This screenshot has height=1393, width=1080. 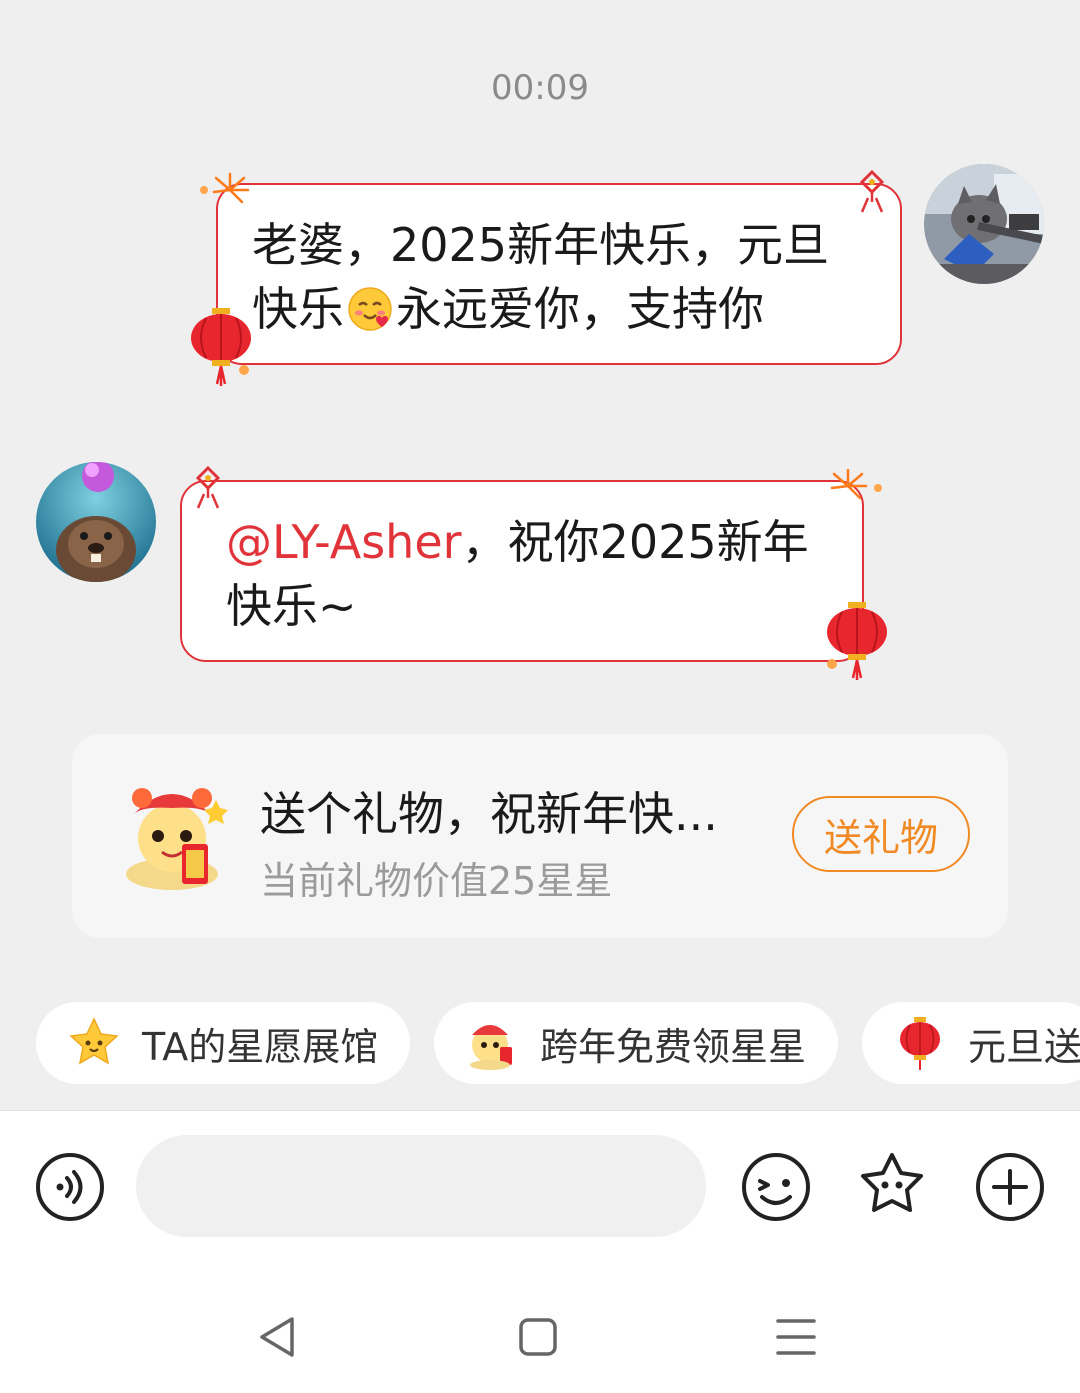 What do you see at coordinates (344, 542) in the screenshot?
I see `user-mention-link: @LY-Asher` at bounding box center [344, 542].